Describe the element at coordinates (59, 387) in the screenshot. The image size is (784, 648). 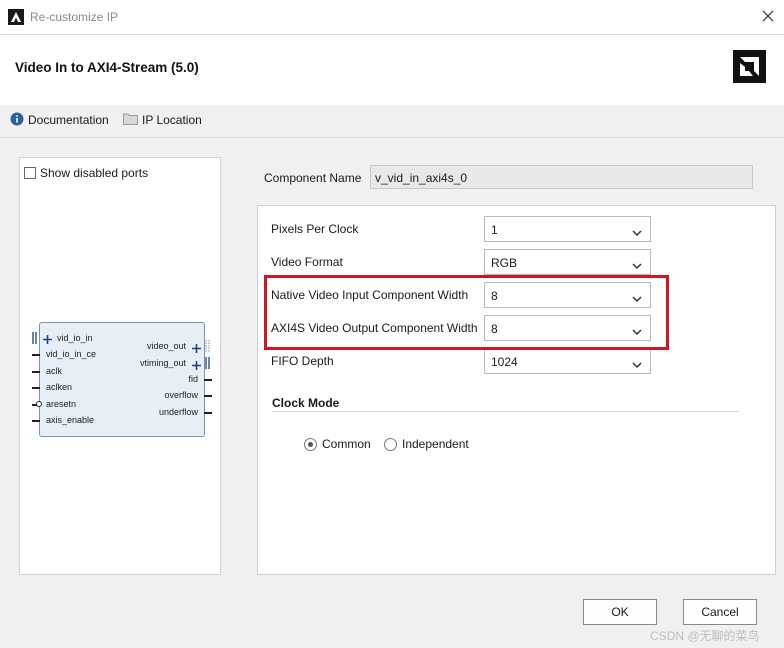
I see `port-label: aclken` at that location.